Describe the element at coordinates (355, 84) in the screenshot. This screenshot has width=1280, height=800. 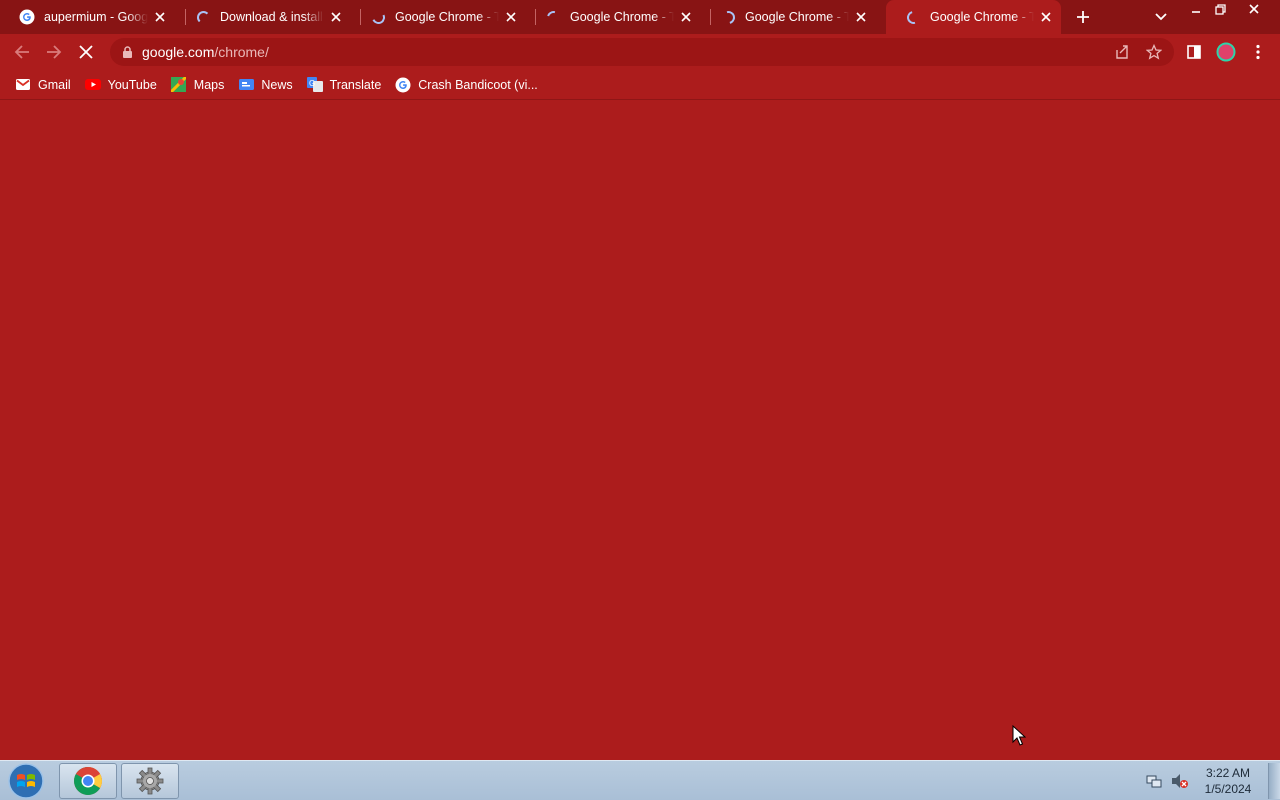
I see `bookmark-label: Translate` at that location.